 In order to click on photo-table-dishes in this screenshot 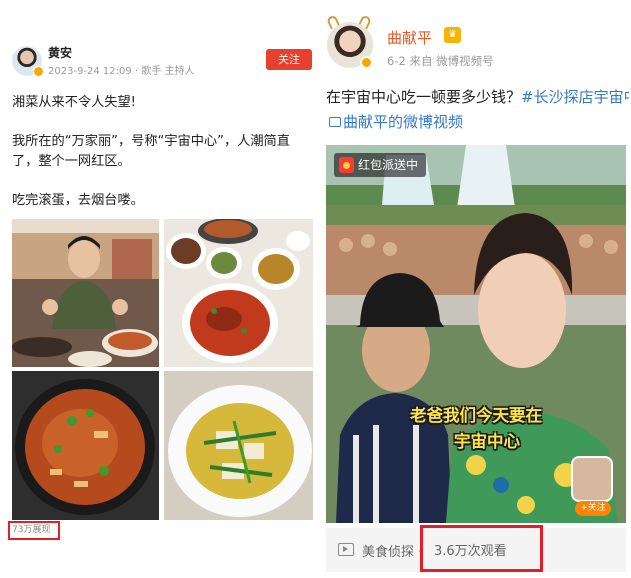, I will do `click(238, 293)`.